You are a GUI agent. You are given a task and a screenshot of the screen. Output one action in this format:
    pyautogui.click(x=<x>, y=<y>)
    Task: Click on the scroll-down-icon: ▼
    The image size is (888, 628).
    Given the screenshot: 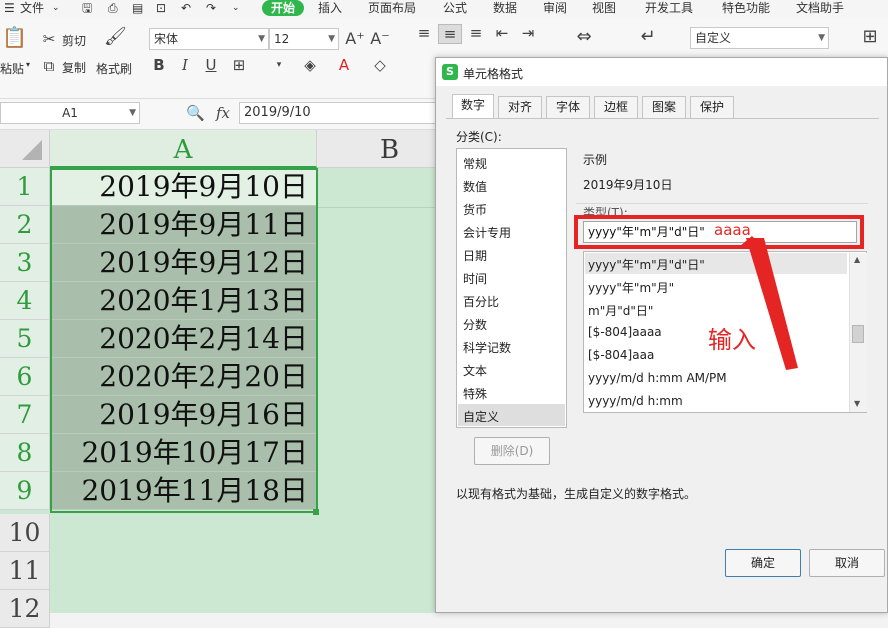 What is the action you would take?
    pyautogui.click(x=857, y=403)
    